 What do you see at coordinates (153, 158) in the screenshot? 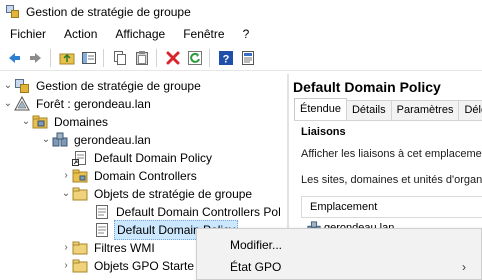
I see `tree-item-label: Default Domain Policy` at bounding box center [153, 158].